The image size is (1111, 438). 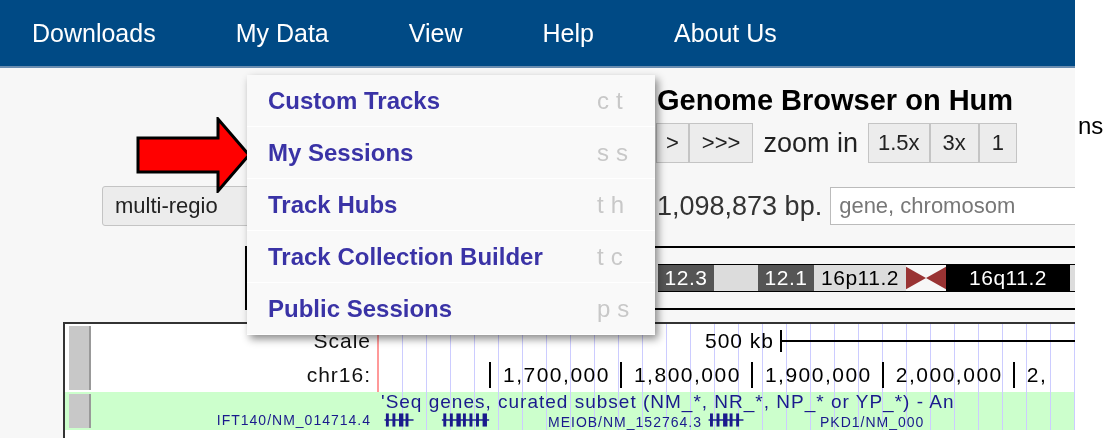 What do you see at coordinates (568, 33) in the screenshot?
I see `nav-menu-item: Help` at bounding box center [568, 33].